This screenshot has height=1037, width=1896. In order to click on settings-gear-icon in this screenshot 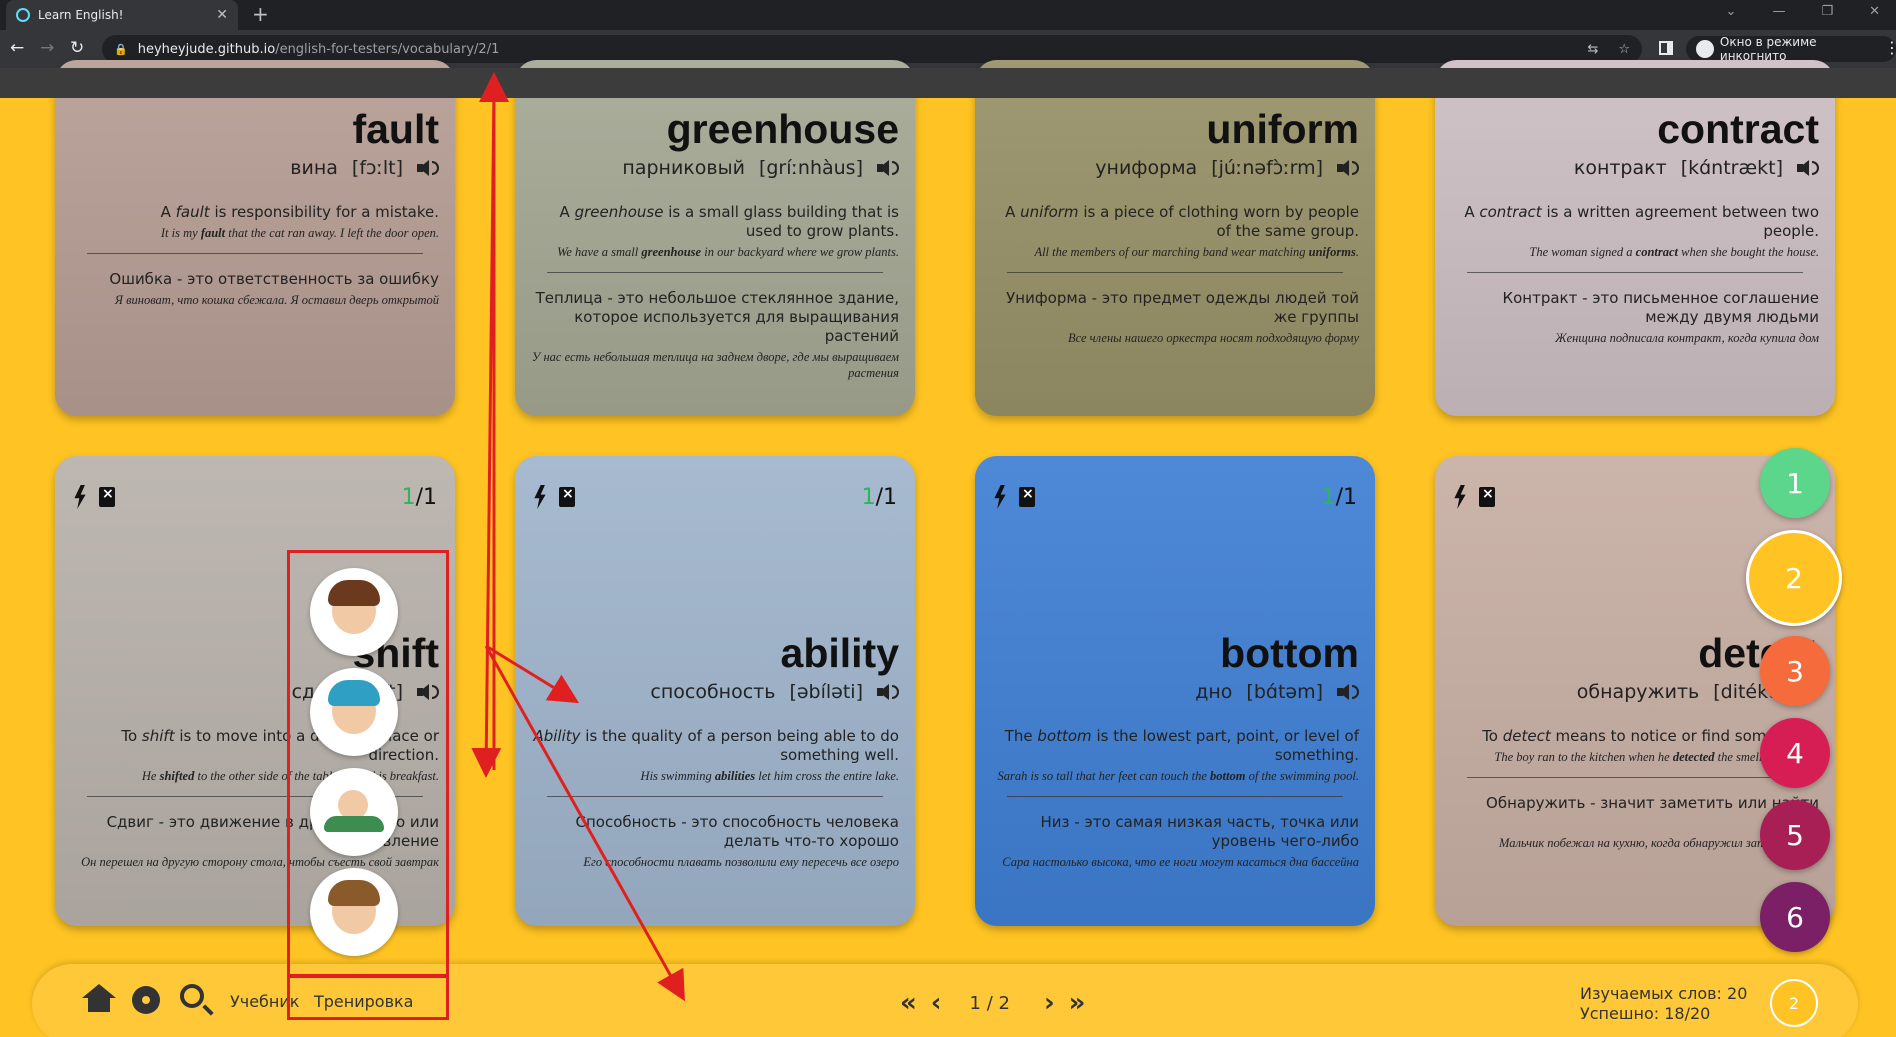, I will do `click(146, 1000)`.